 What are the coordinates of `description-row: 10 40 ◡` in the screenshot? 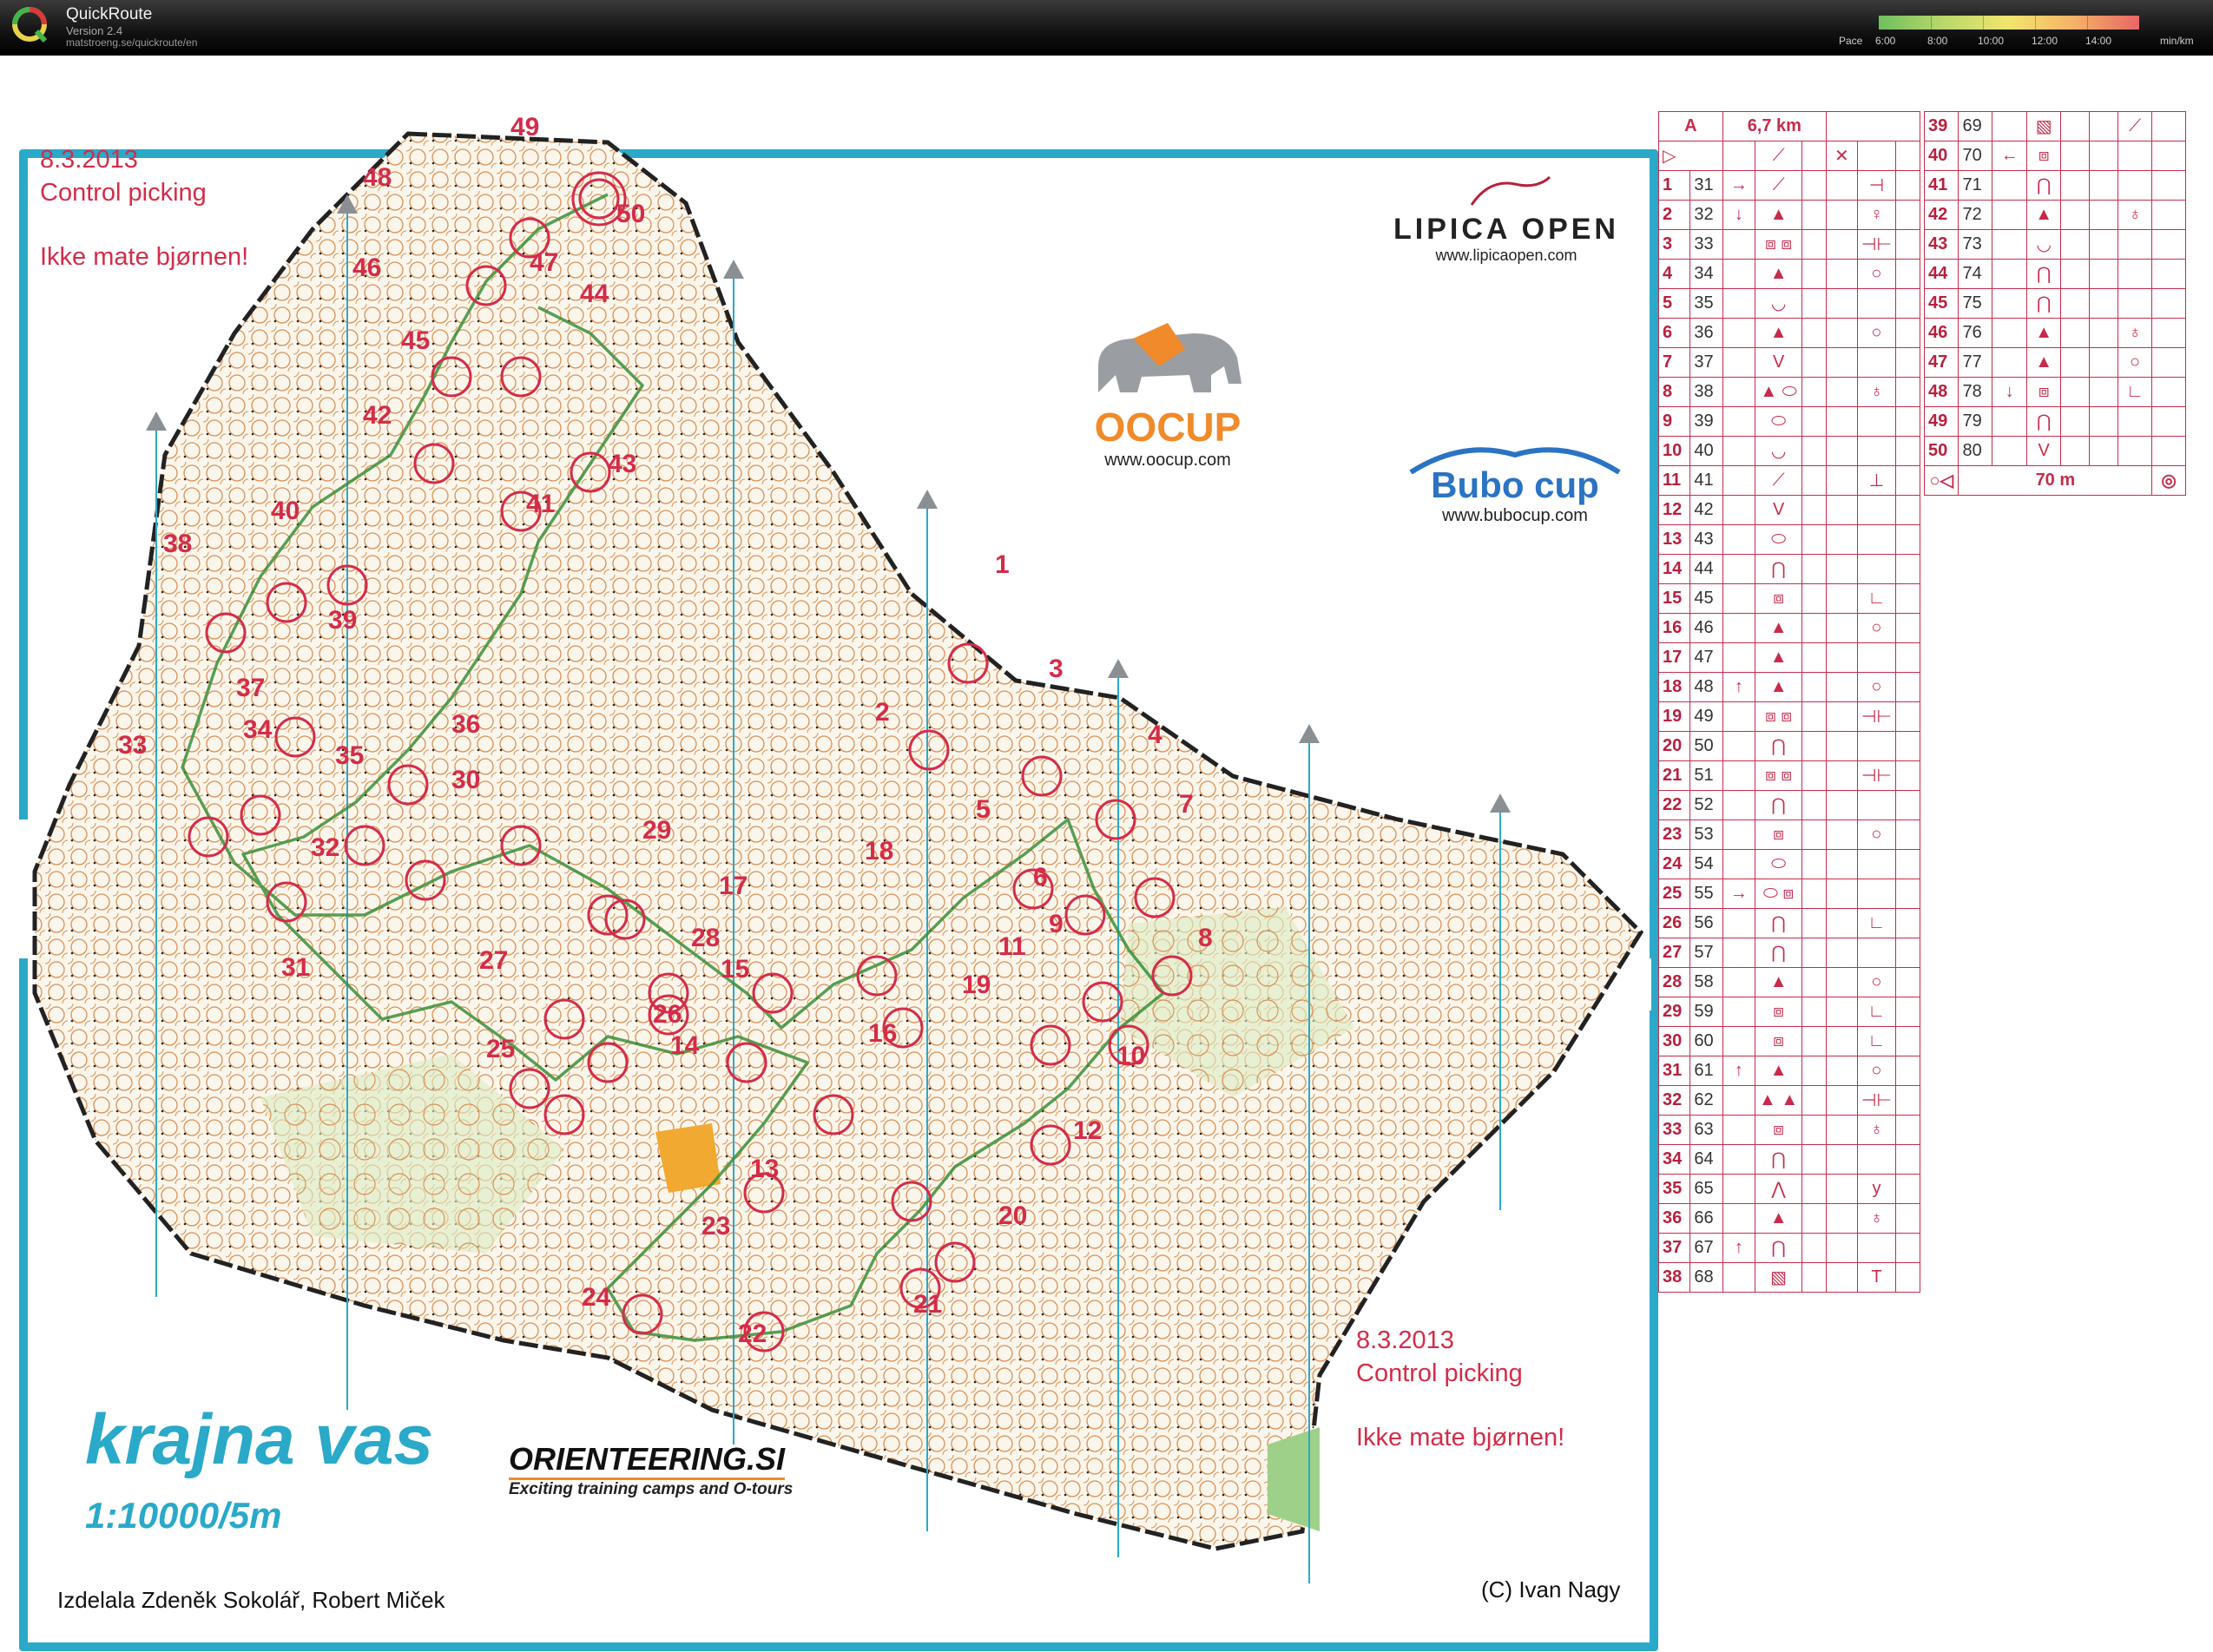 It's located at (1788, 451).